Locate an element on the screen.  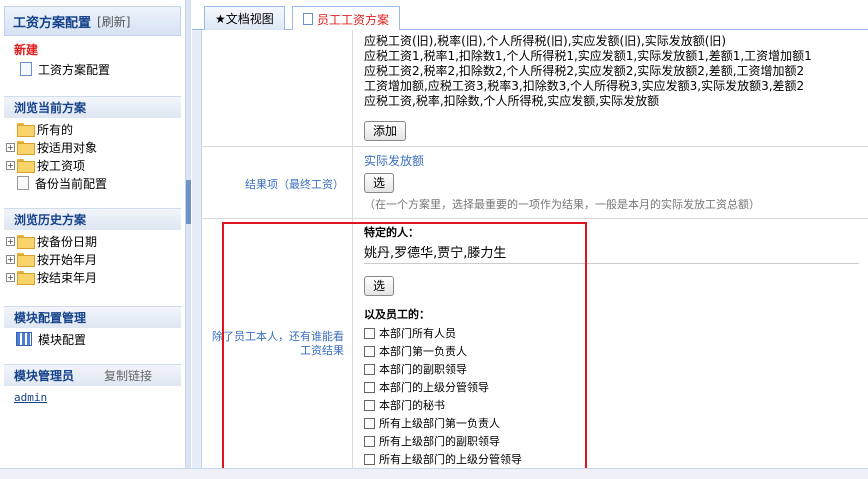
sidebar-item-backup: 备份当前配置 is located at coordinates (95, 183).